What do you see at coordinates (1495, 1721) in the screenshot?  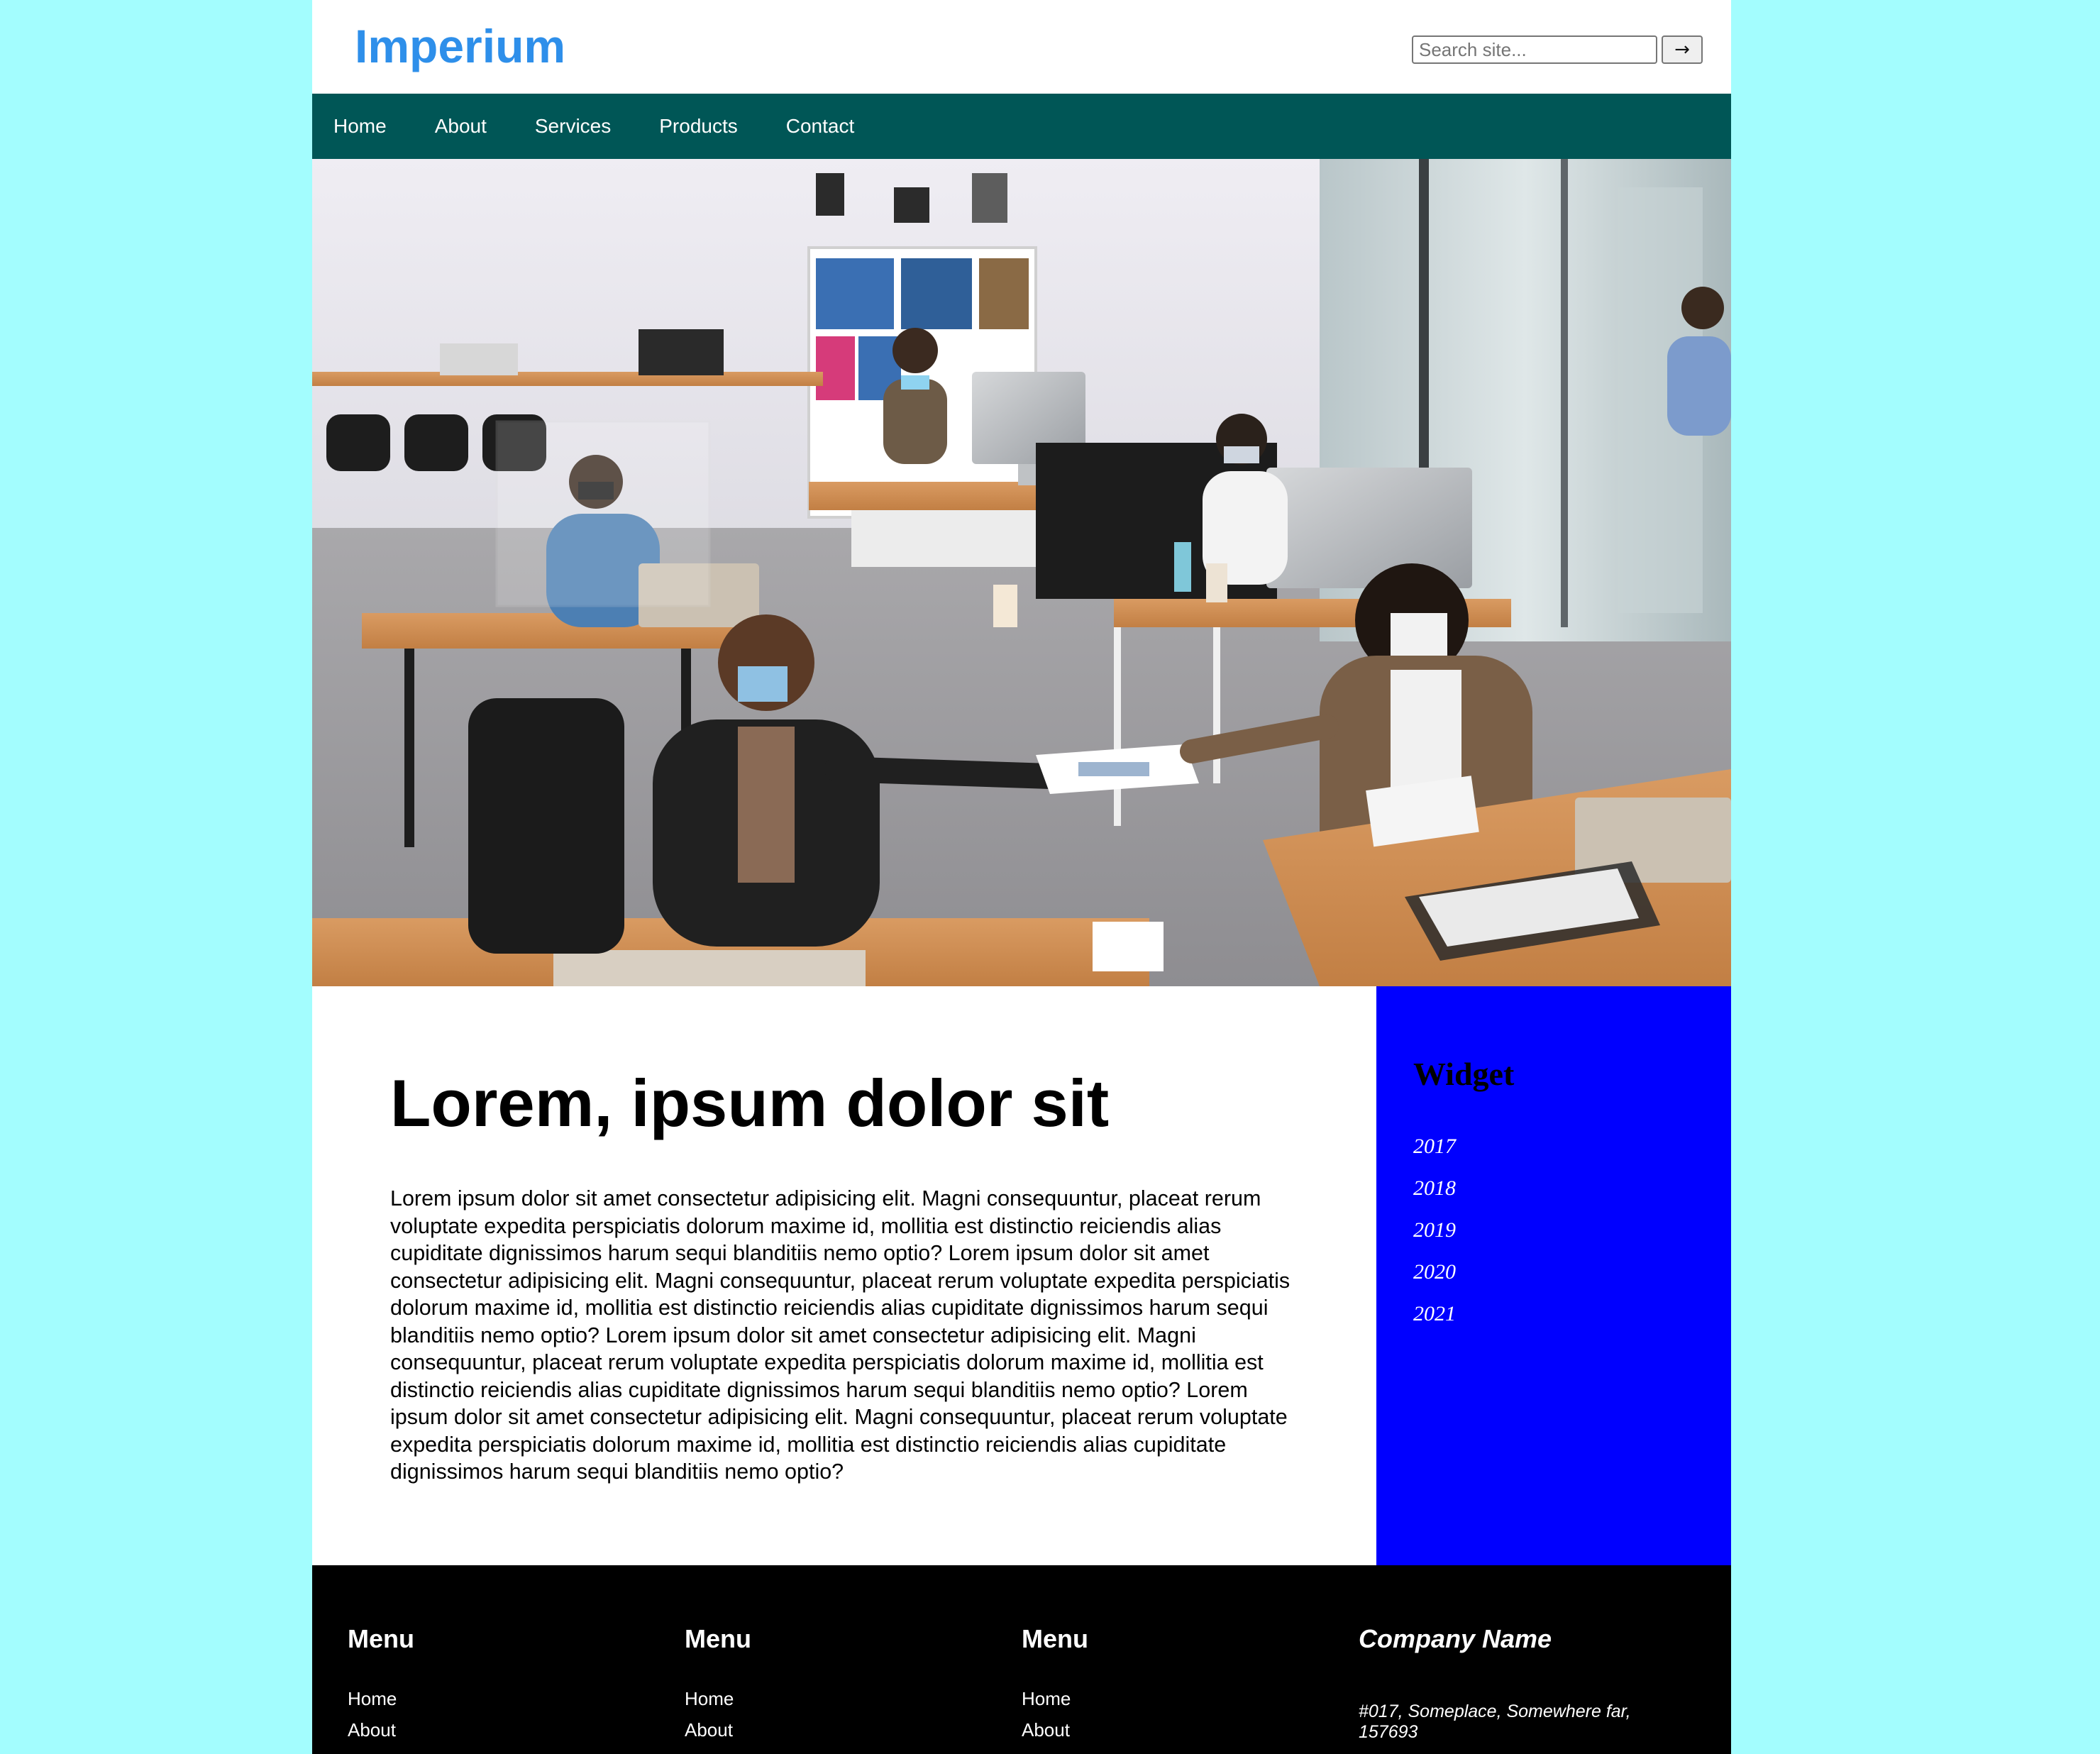 I see `company-address: #017, Someplace, Somewhere far, 157693` at bounding box center [1495, 1721].